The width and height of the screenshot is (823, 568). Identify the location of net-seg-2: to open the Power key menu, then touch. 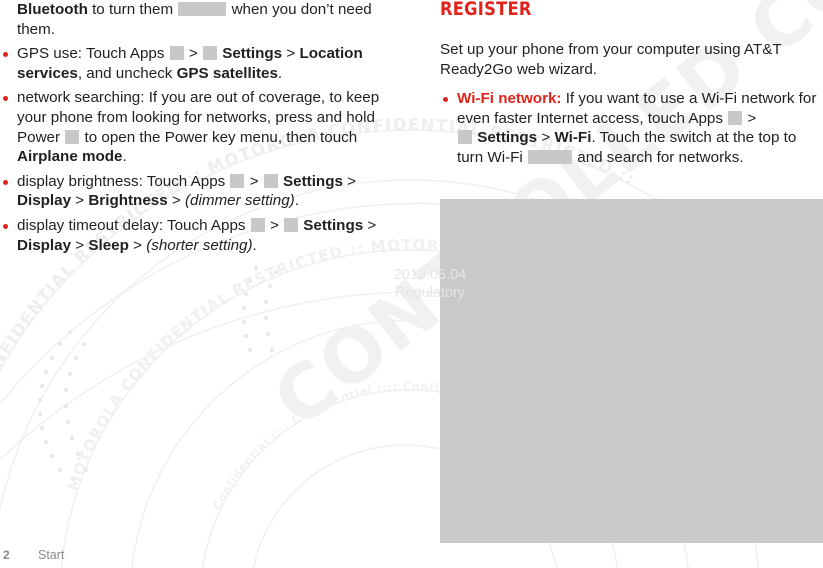
(219, 137).